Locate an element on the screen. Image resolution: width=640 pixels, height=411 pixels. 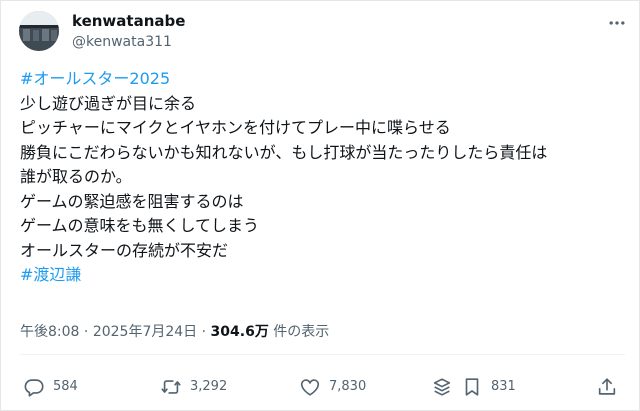
tweet-date: 2025年7月24日 is located at coordinates (145, 332).